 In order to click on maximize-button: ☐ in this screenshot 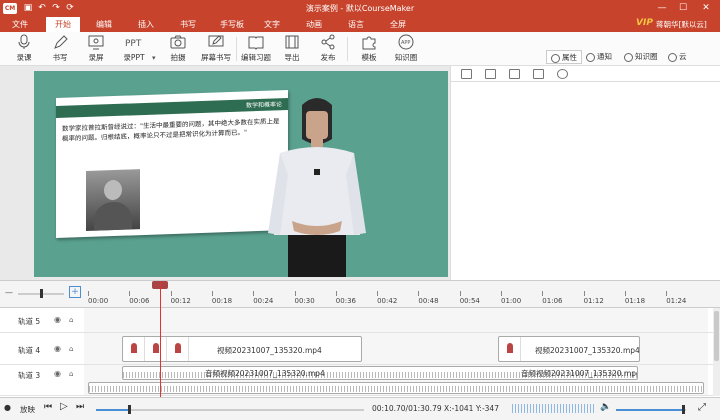, I will do `click(683, 8)`.